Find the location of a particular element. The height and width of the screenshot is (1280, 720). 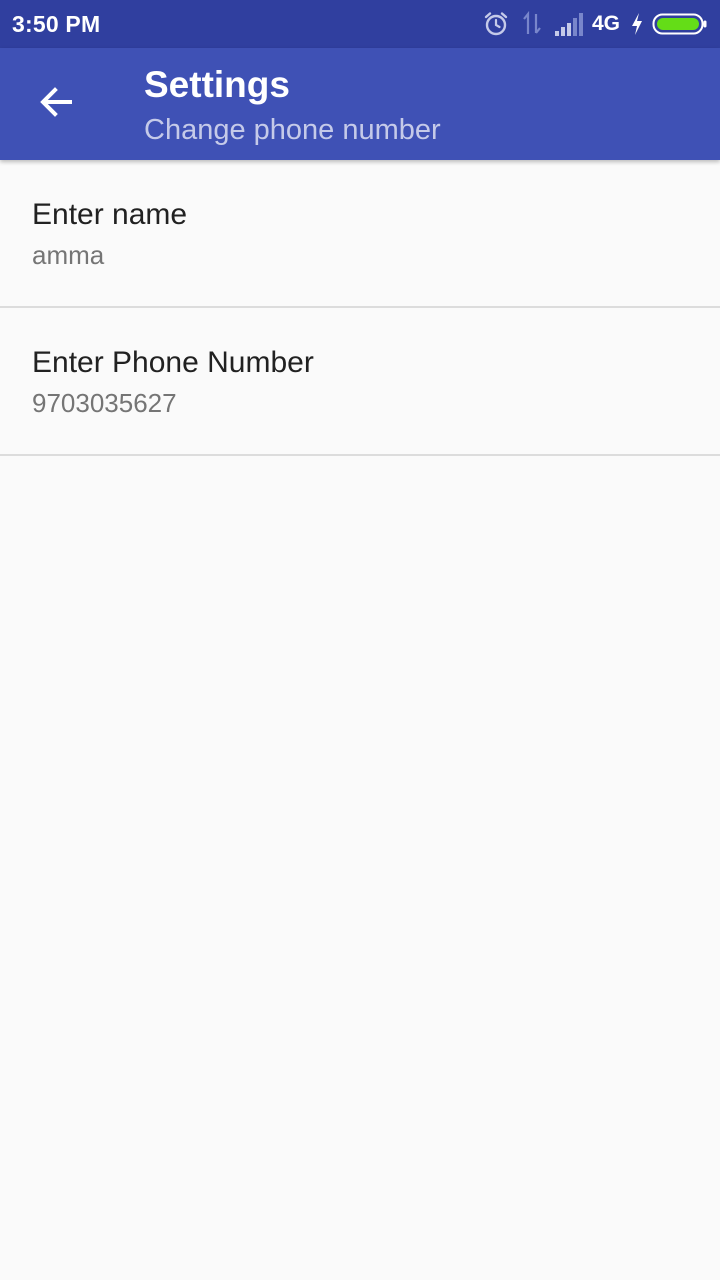

signal-icon is located at coordinates (570, 24).